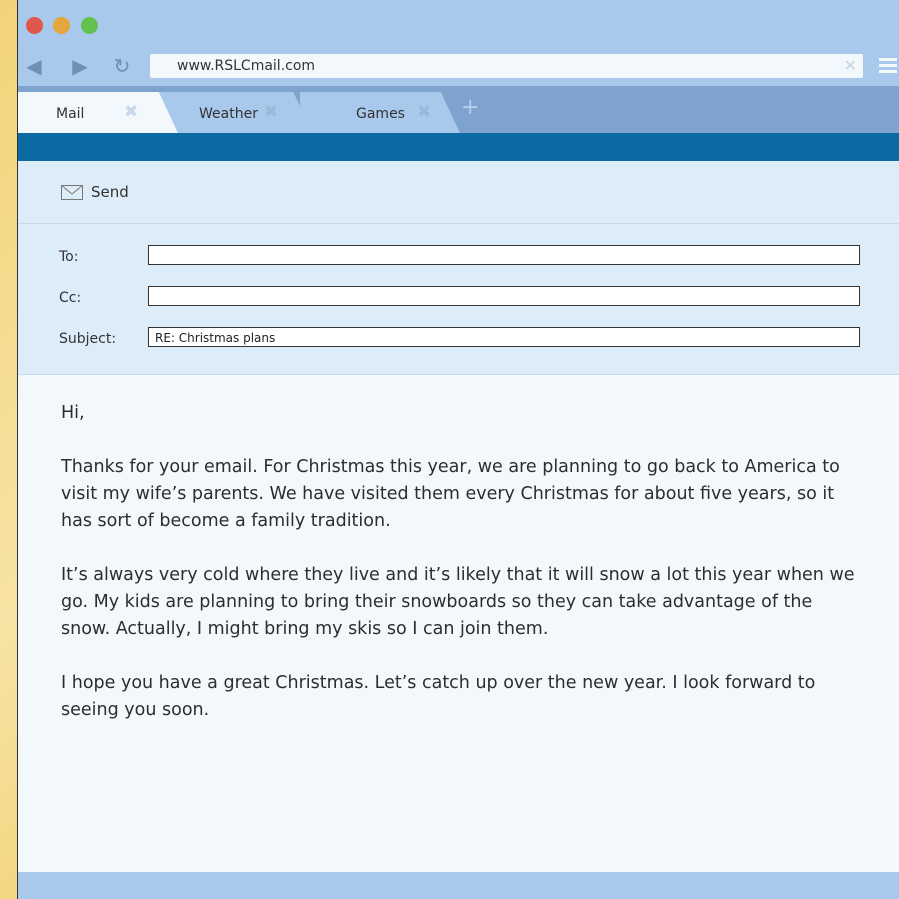 The width and height of the screenshot is (899, 899). What do you see at coordinates (504, 296) in the screenshot?
I see `cc-field` at bounding box center [504, 296].